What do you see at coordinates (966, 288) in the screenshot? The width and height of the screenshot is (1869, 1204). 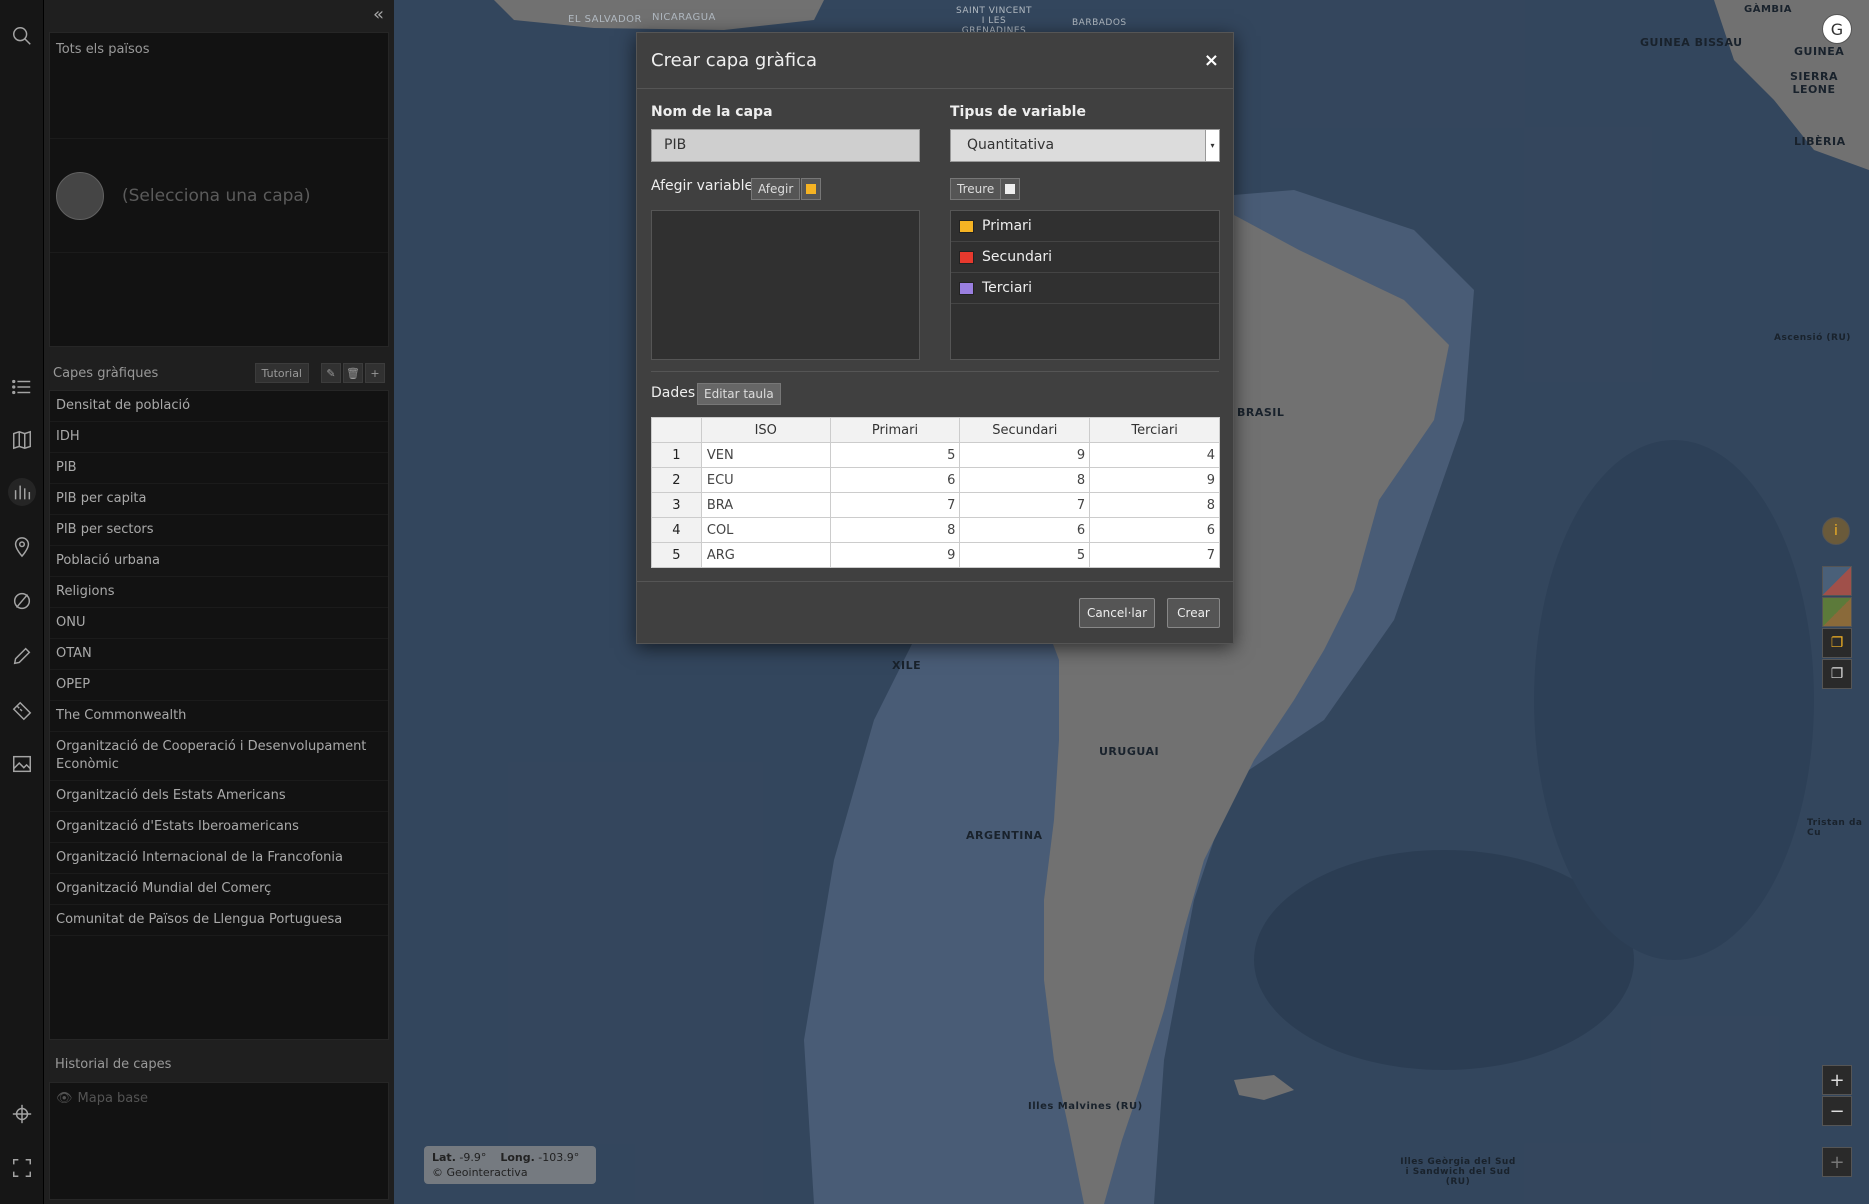 I see `swatch-terciari` at bounding box center [966, 288].